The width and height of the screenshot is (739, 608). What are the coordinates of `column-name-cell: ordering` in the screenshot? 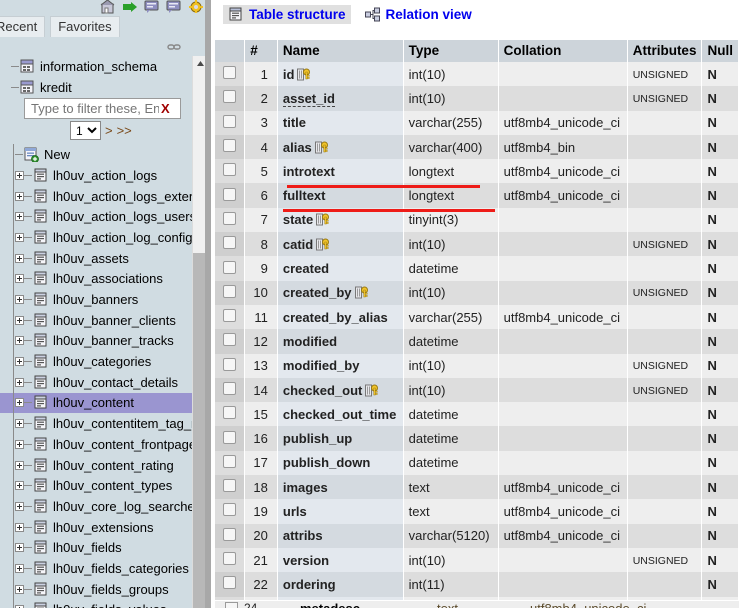 It's located at (340, 584).